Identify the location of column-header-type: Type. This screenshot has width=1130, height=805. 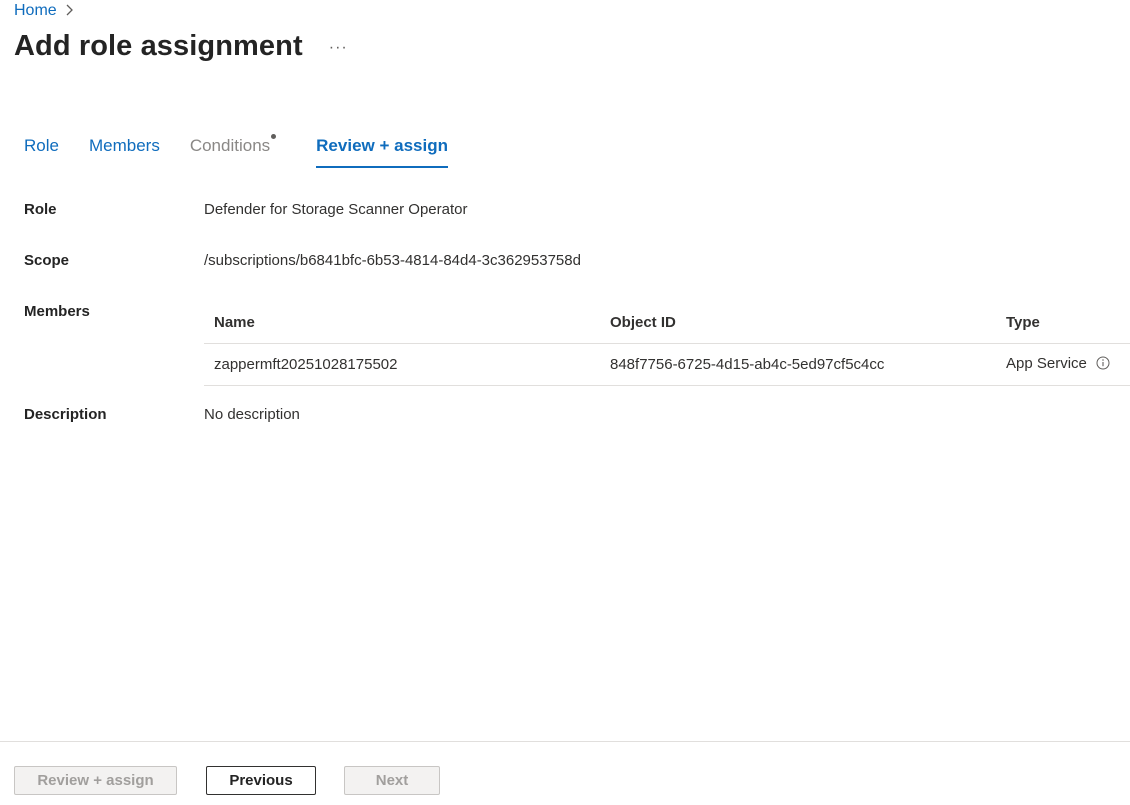
(1063, 323).